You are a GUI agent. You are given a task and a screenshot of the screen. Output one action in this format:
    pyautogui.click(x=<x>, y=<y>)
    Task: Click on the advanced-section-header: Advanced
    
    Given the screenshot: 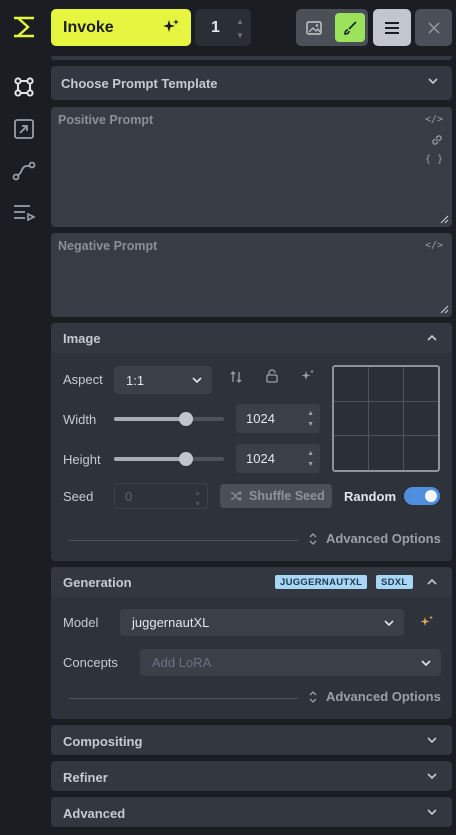 What is the action you would take?
    pyautogui.click(x=251, y=812)
    